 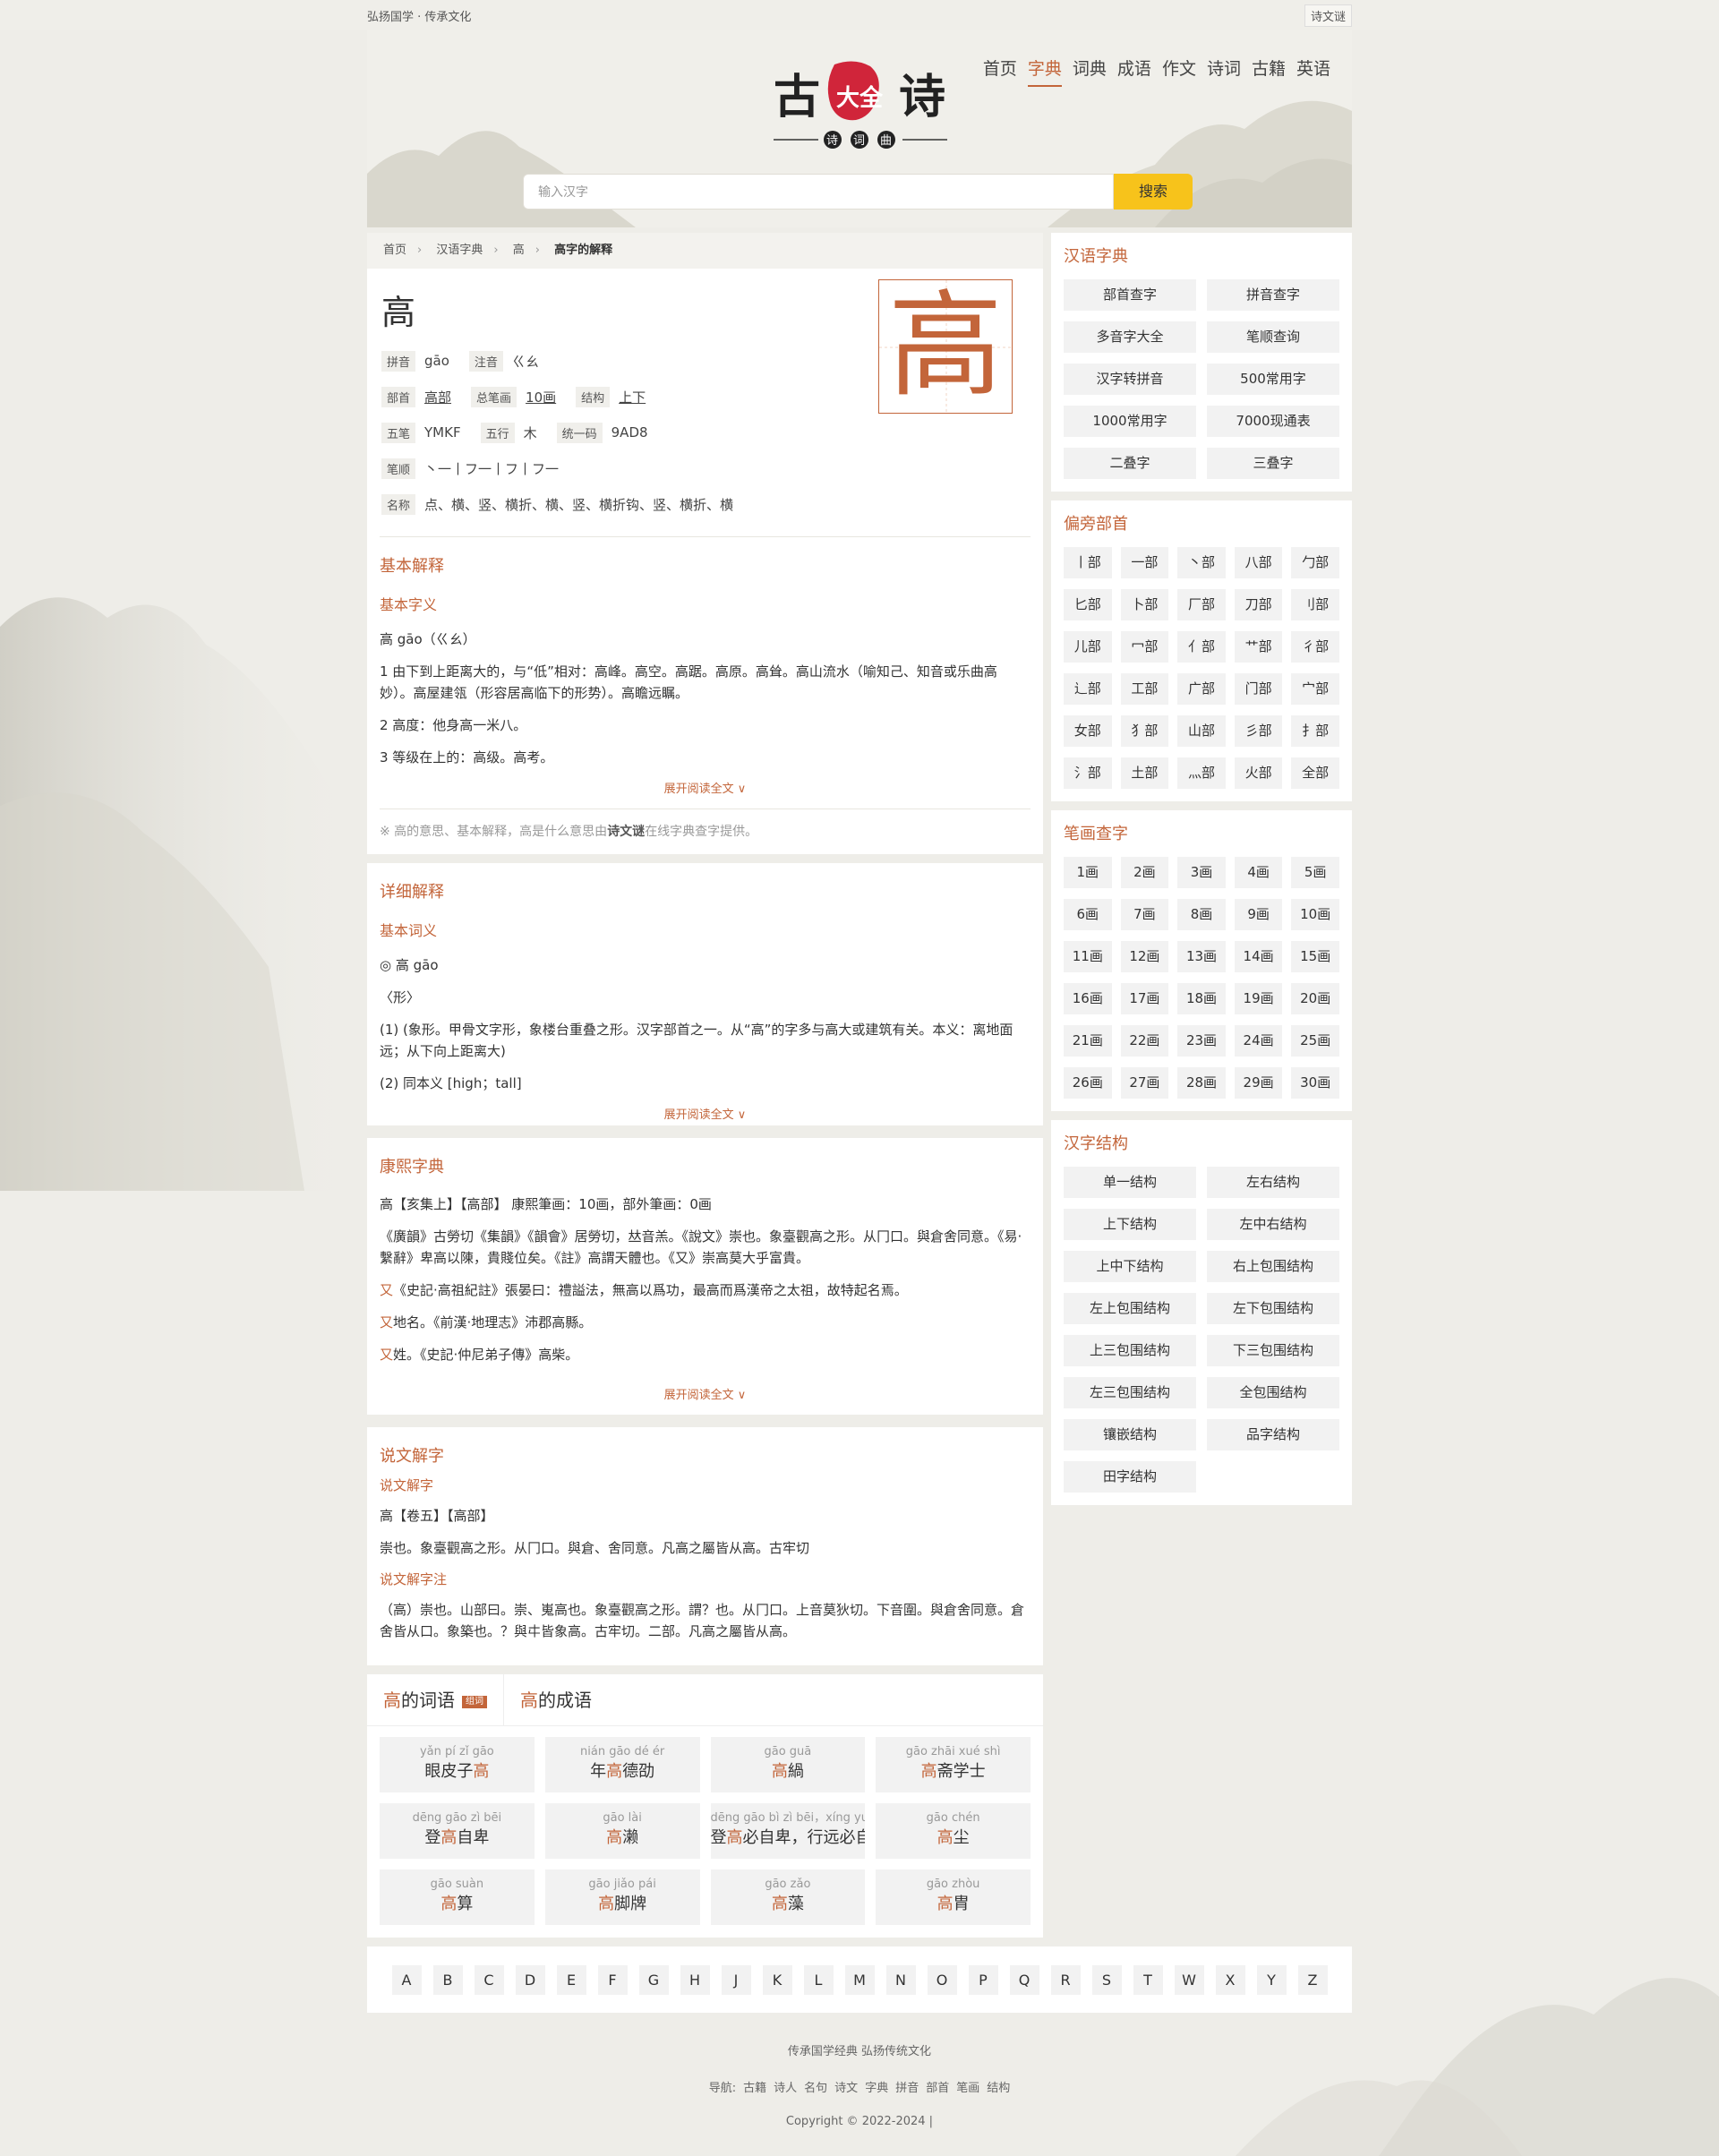 I want to click on site-link: 诗文谜, so click(x=1328, y=15).